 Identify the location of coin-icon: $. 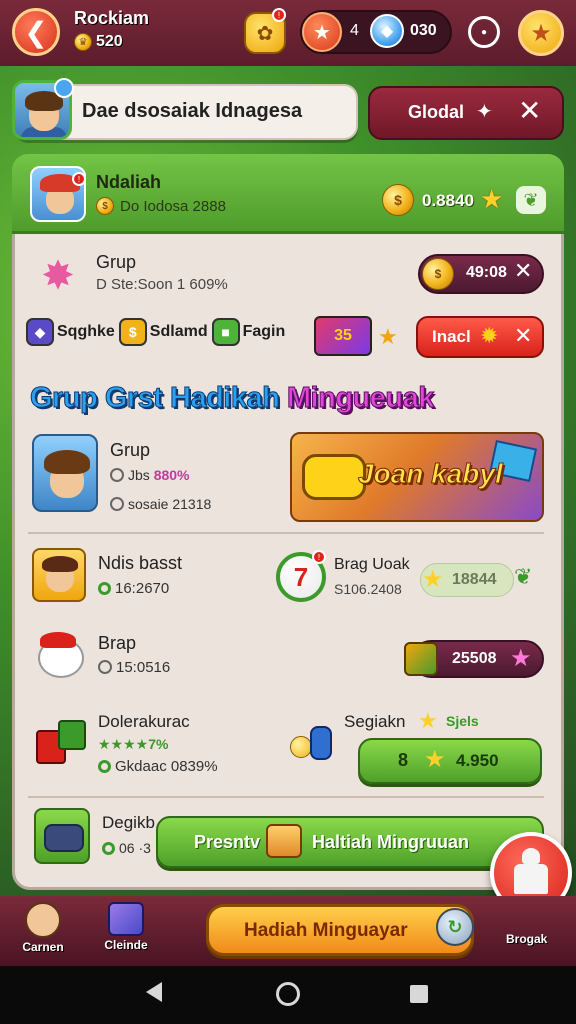
(105, 206).